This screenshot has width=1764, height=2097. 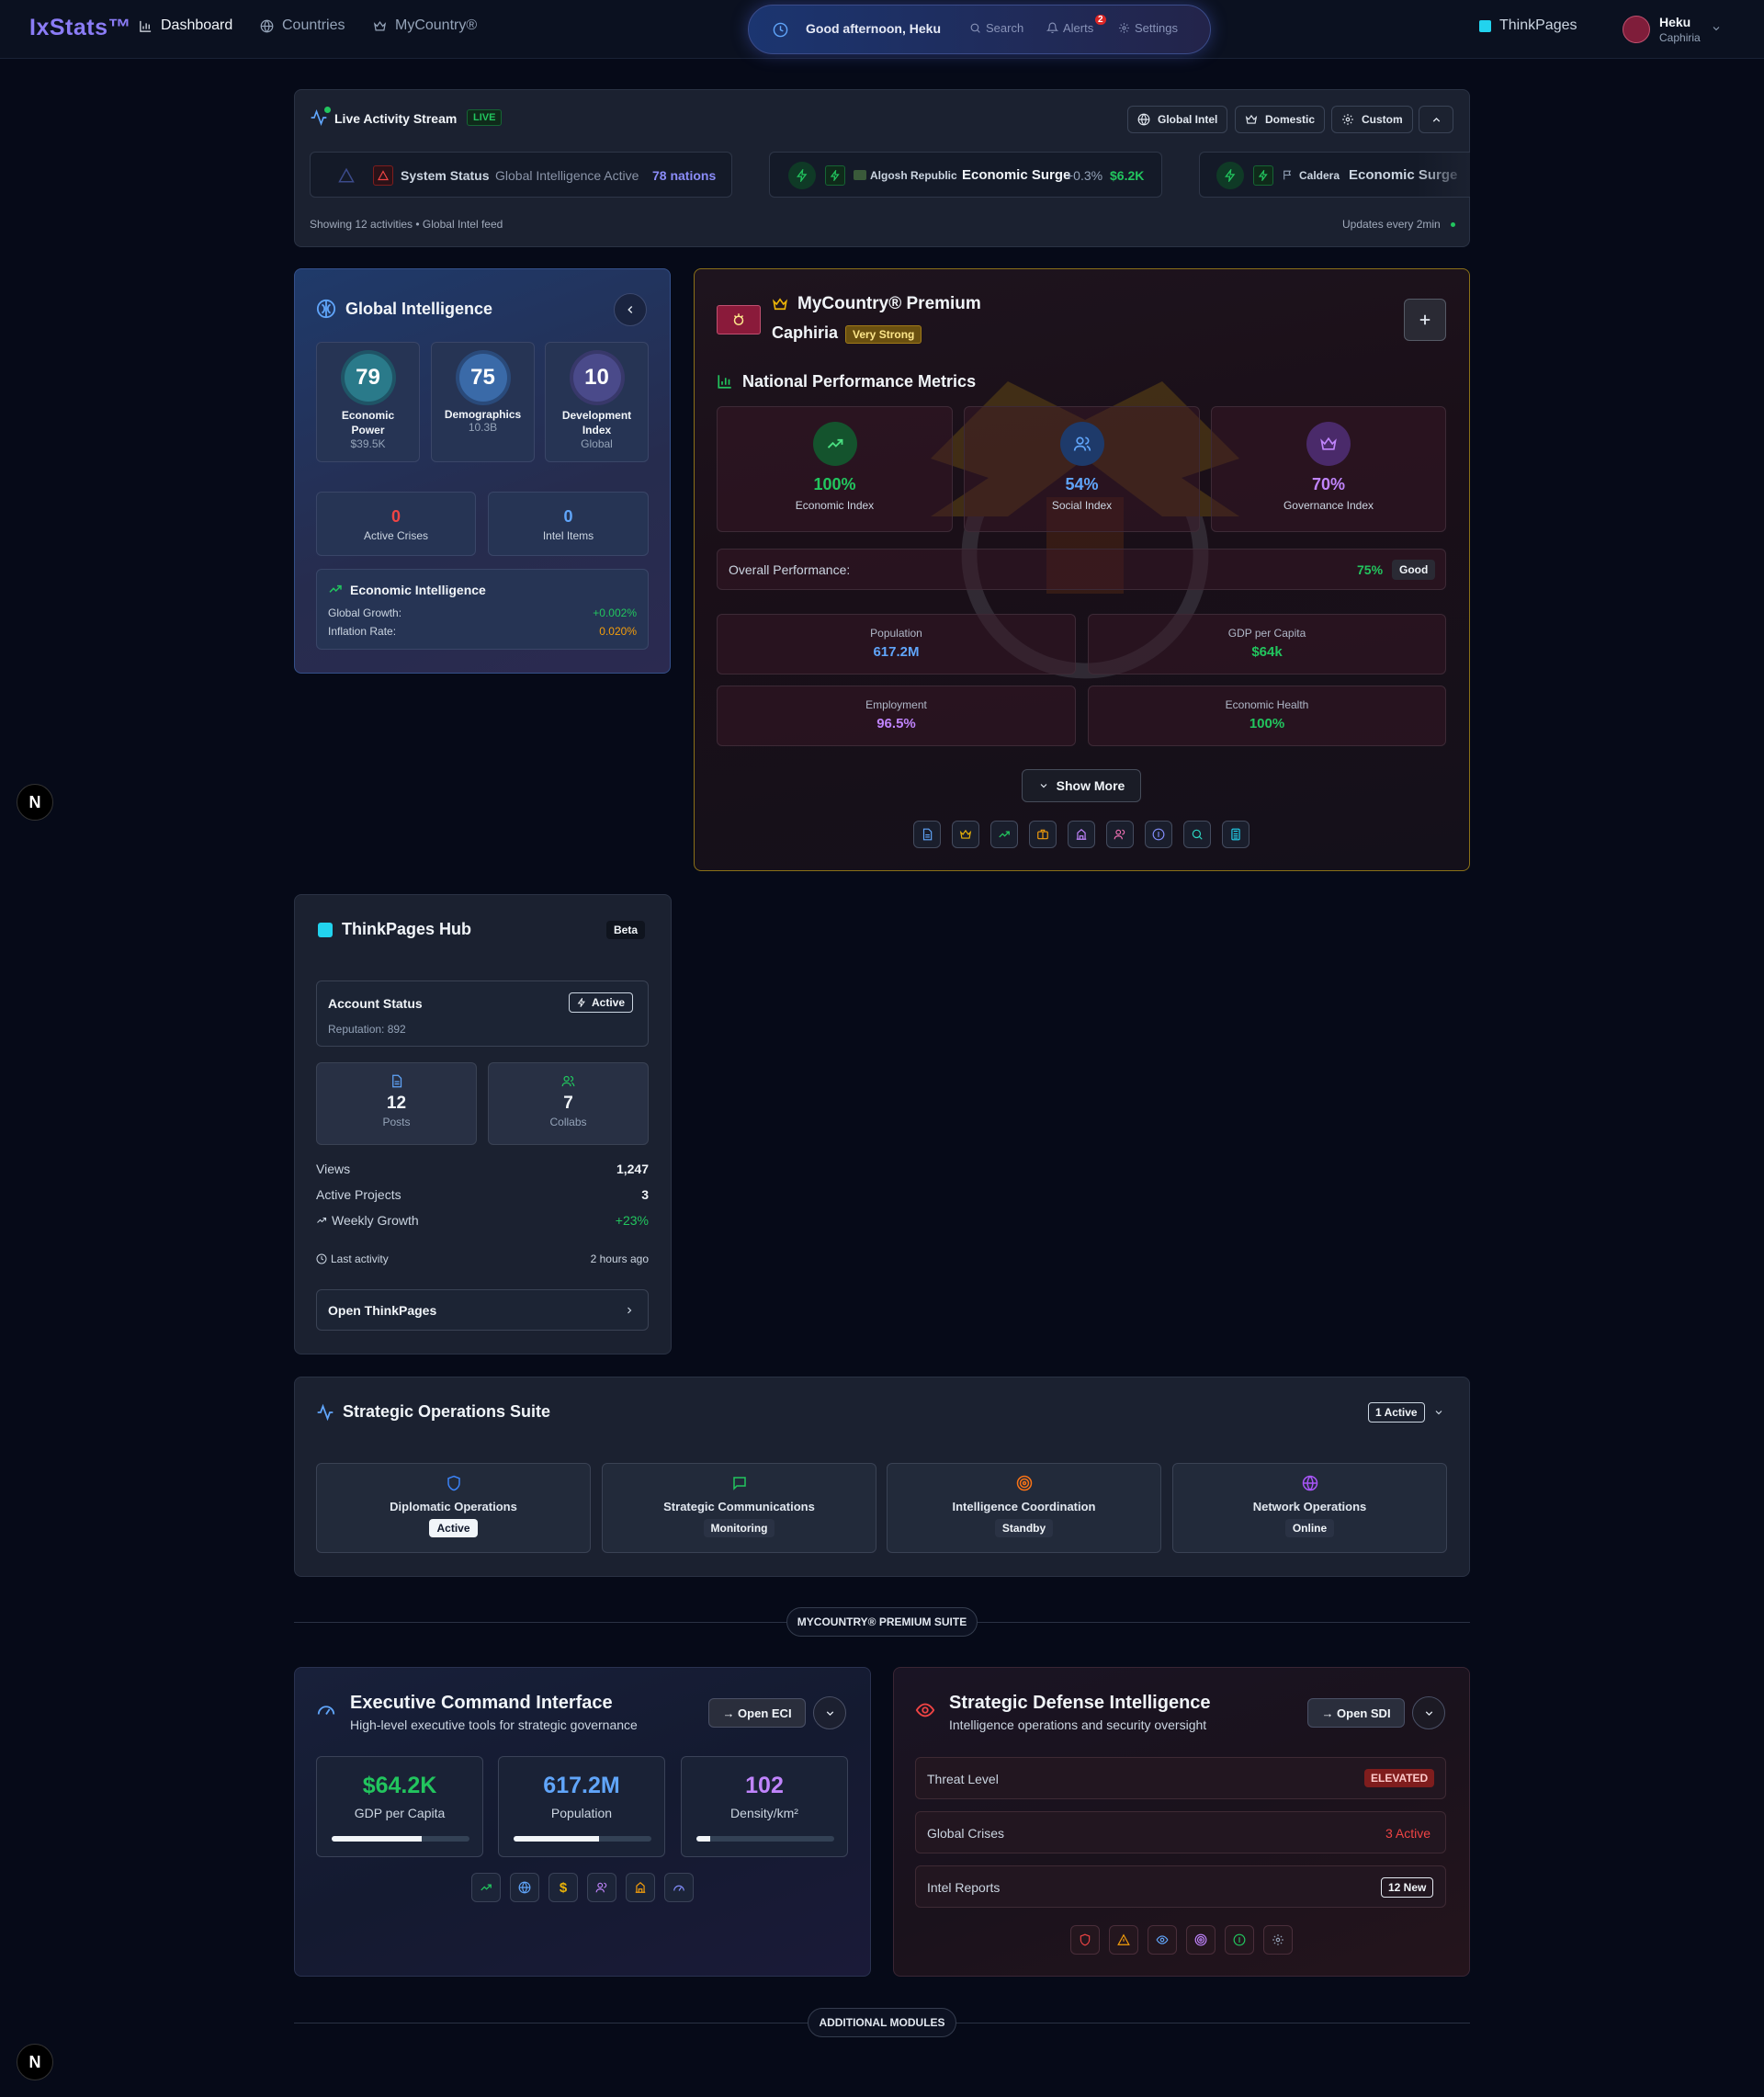 What do you see at coordinates (1024, 1508) in the screenshot?
I see `op-intelligence: Intelligence Coordination Standby` at bounding box center [1024, 1508].